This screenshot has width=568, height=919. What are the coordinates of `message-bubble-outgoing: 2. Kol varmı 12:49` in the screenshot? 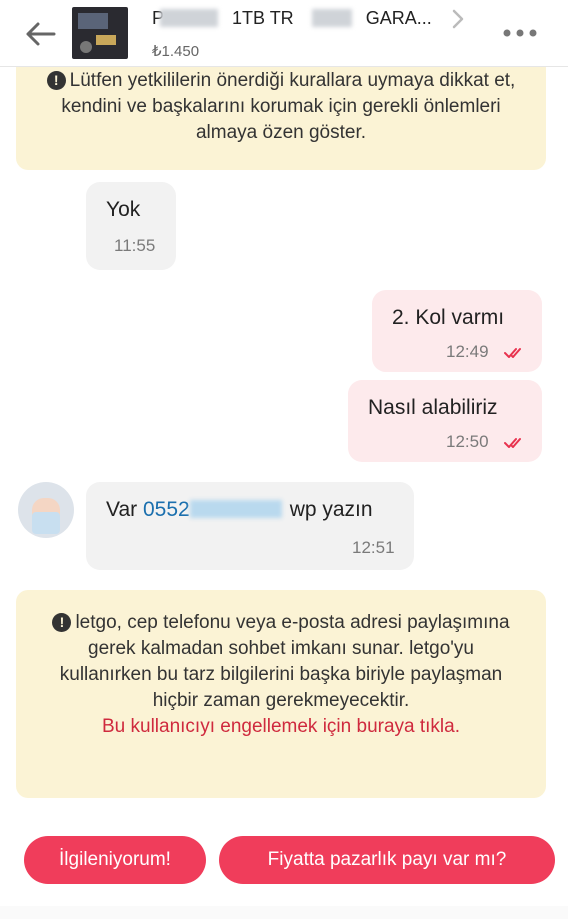 It's located at (457, 331).